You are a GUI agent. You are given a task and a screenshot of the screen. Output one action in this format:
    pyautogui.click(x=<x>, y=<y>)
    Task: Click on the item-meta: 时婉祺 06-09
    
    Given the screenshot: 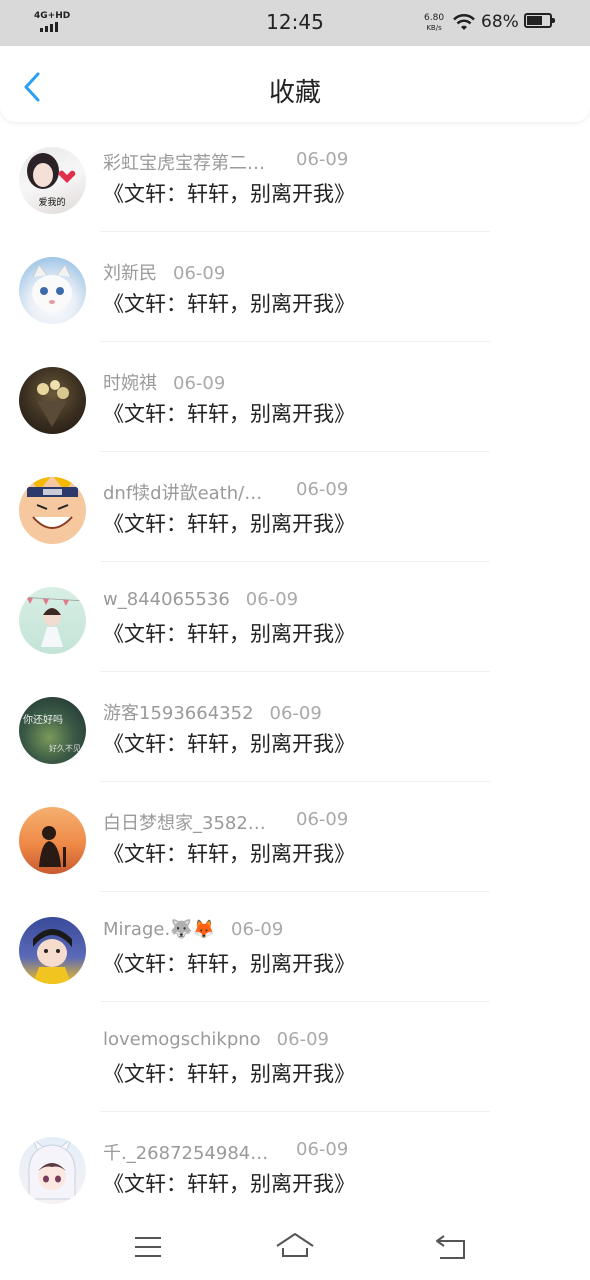 What is the action you would take?
    pyautogui.click(x=164, y=382)
    